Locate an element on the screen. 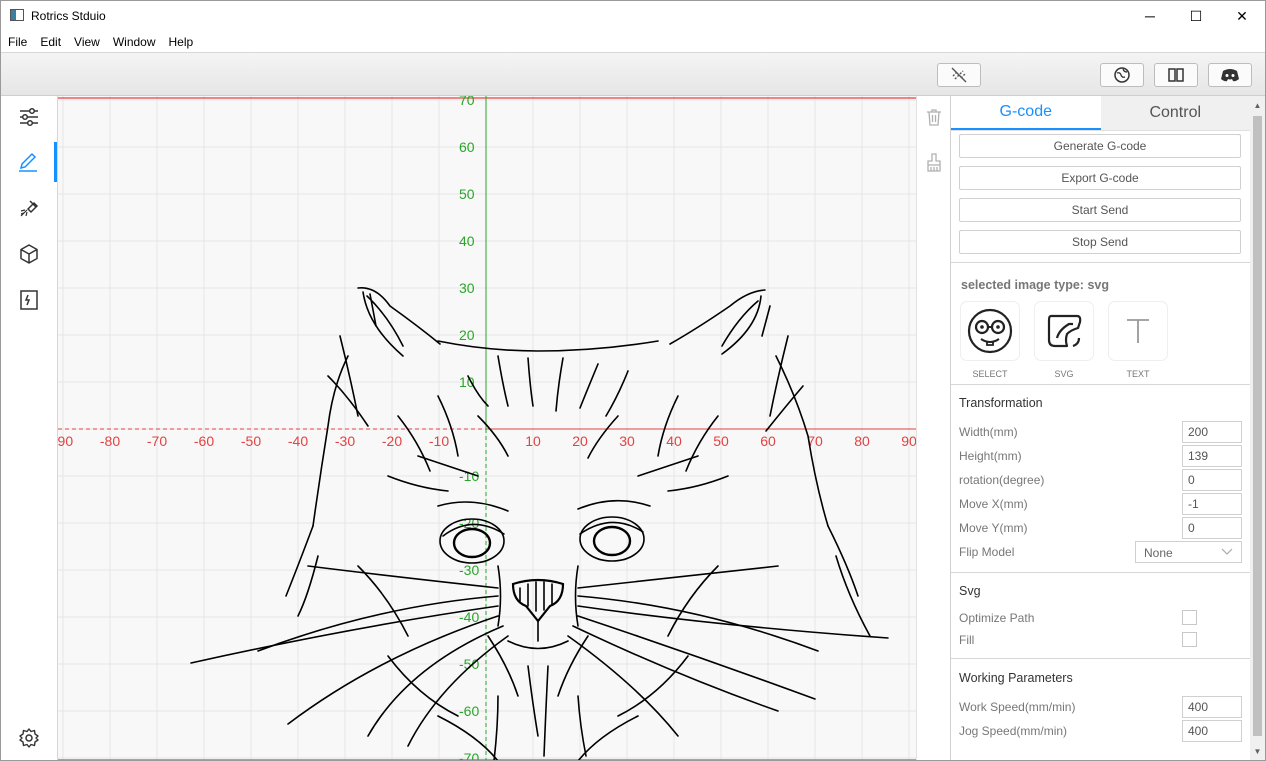 This screenshot has height=761, width=1266. y-tick-label: 60 is located at coordinates (467, 147).